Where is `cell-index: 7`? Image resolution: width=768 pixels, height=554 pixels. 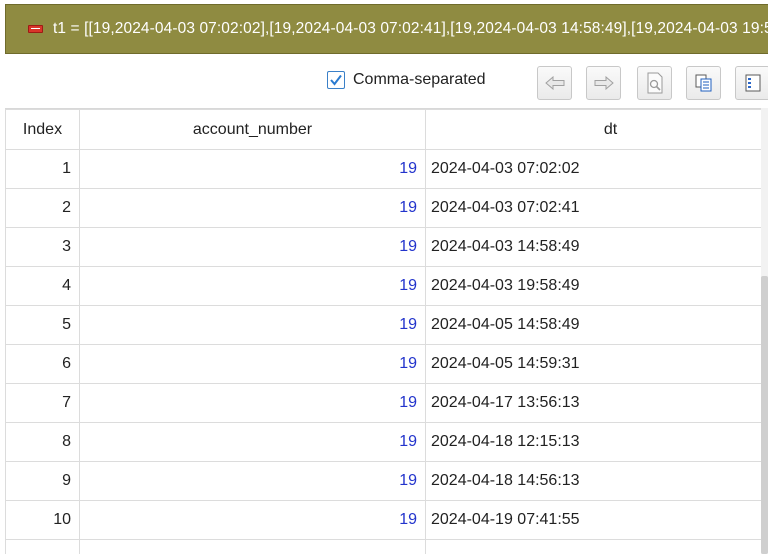
cell-index: 7 is located at coordinates (42, 403).